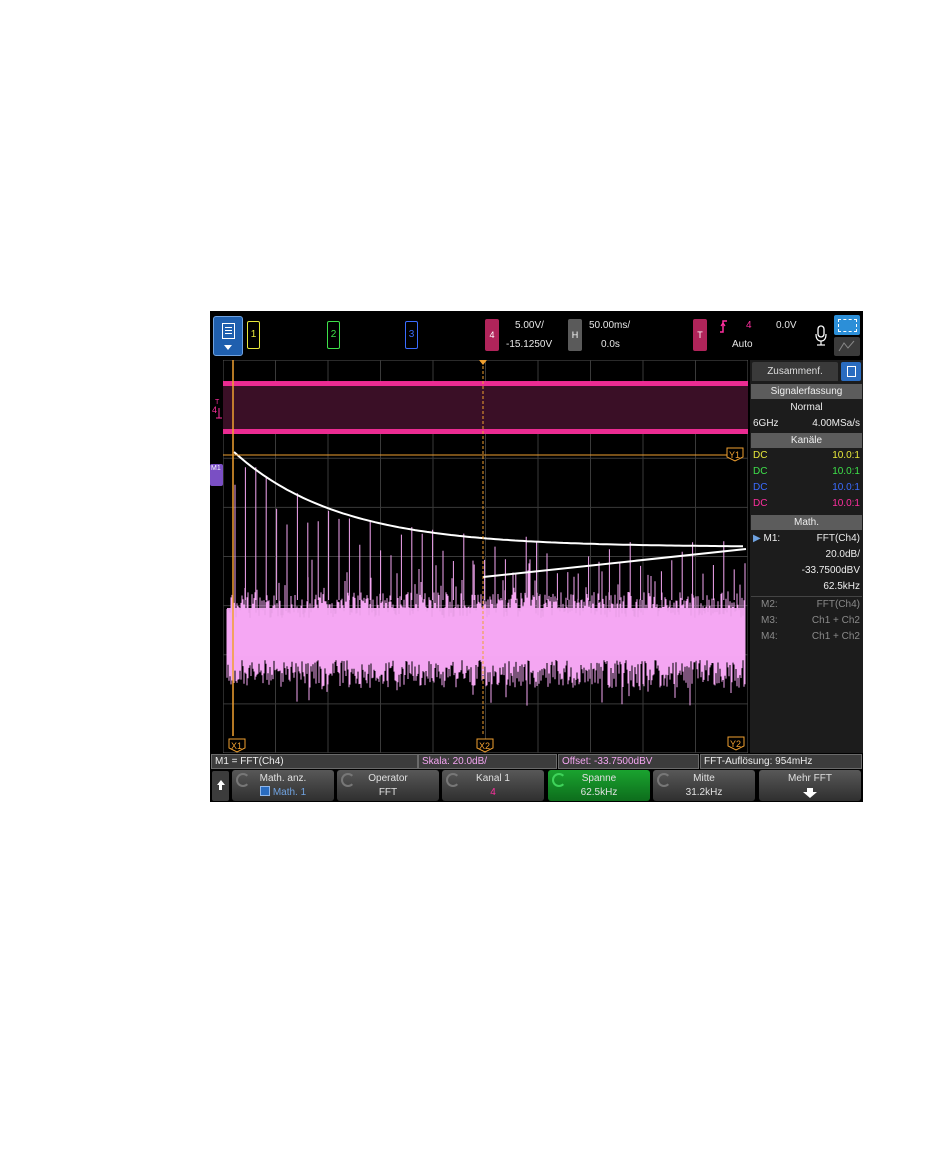 This screenshot has width=950, height=1165. What do you see at coordinates (493, 778) in the screenshot?
I see `softkey-label: Kanal 1` at bounding box center [493, 778].